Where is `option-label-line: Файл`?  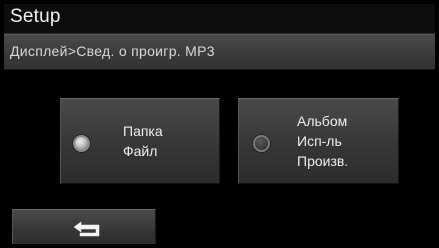
option-label-line: Файл is located at coordinates (140, 151).